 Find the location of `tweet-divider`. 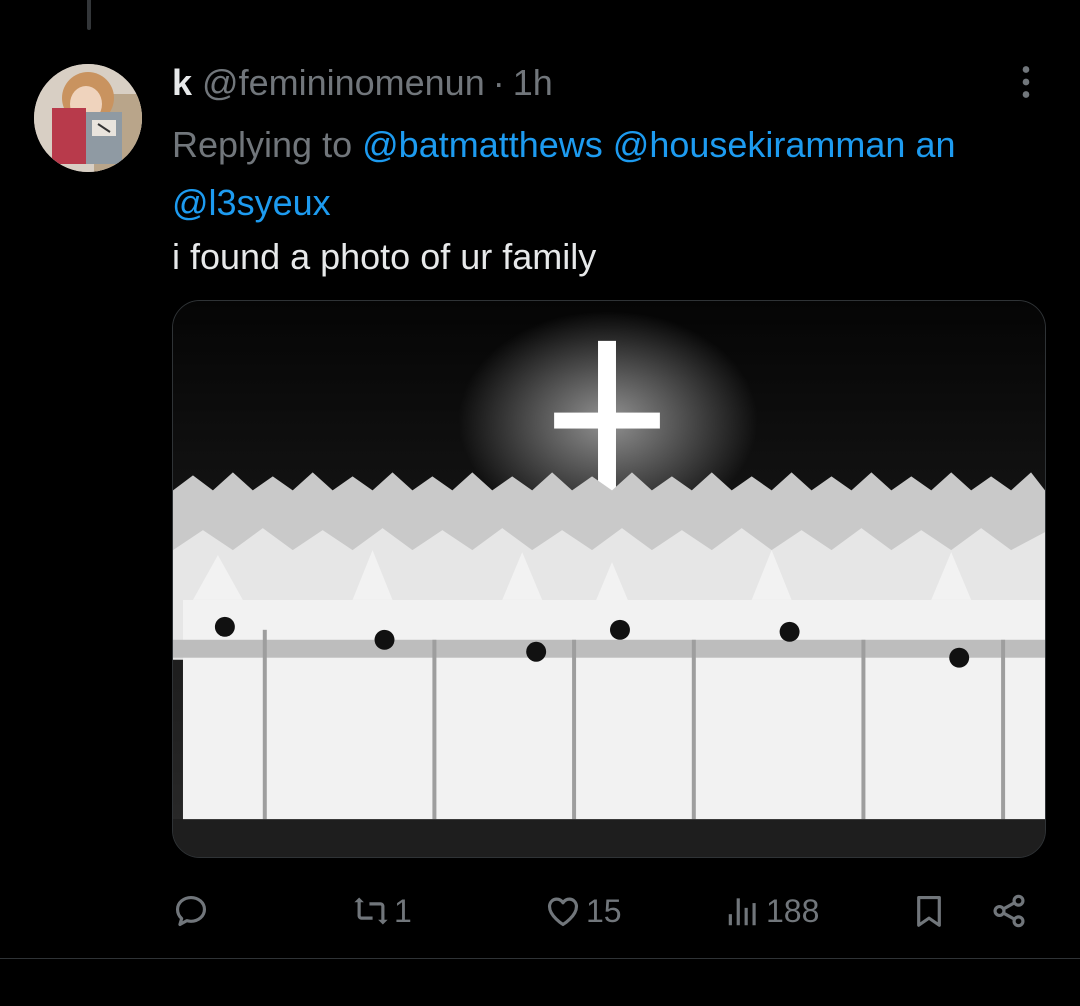

tweet-divider is located at coordinates (540, 958).